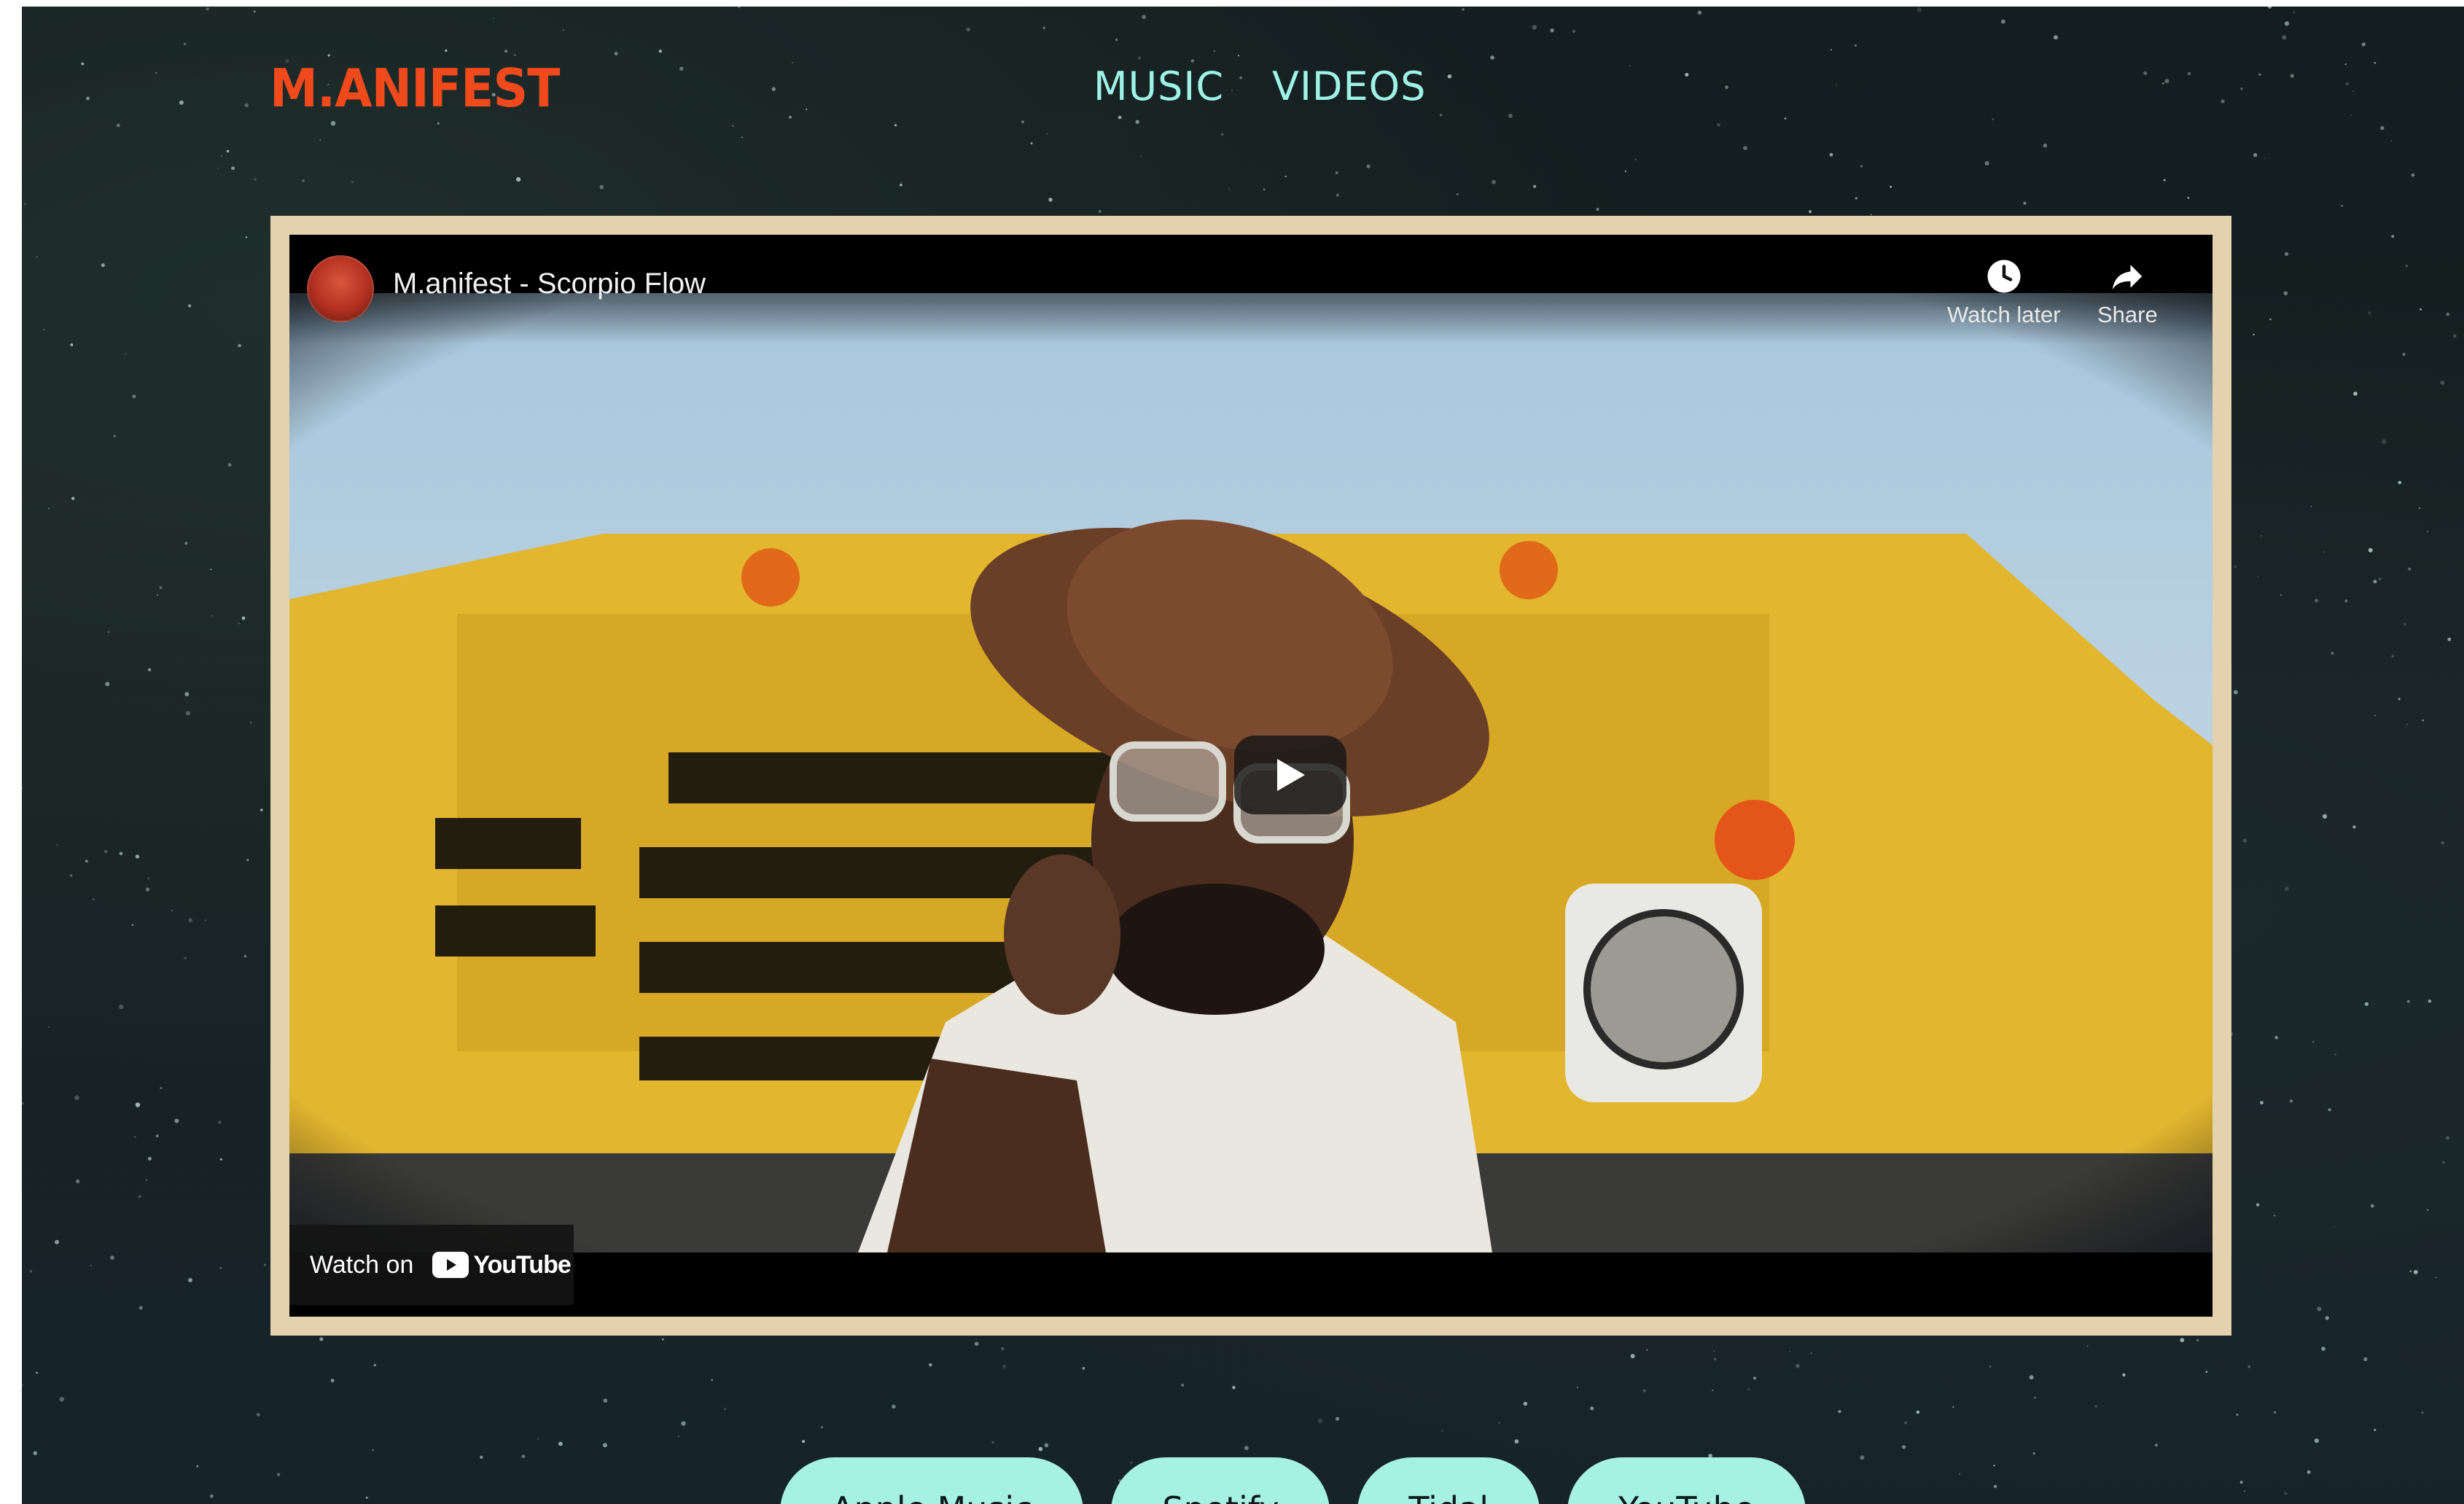 The image size is (2464, 1504). I want to click on play-button, so click(1290, 775).